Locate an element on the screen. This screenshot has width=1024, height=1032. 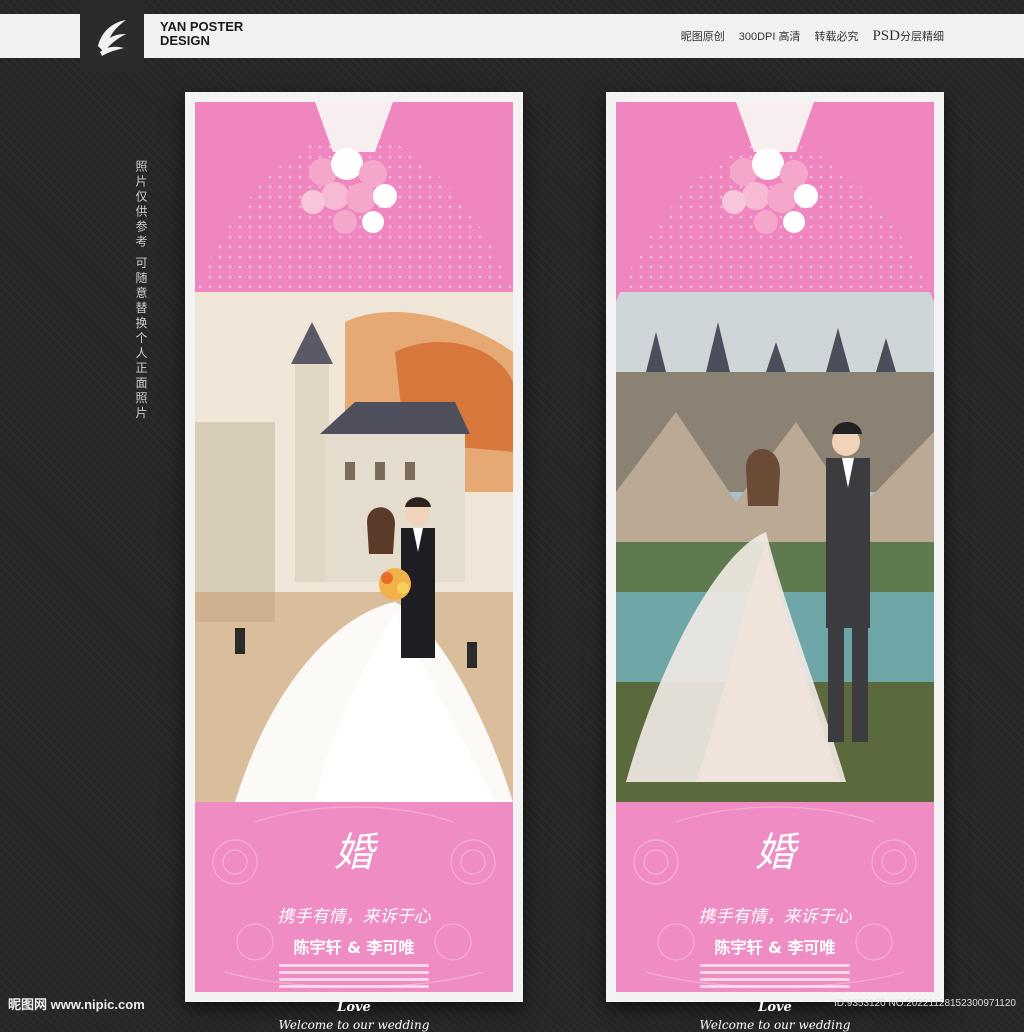
brand-name: YAN POSTER DESIGN is located at coordinates (201, 34).